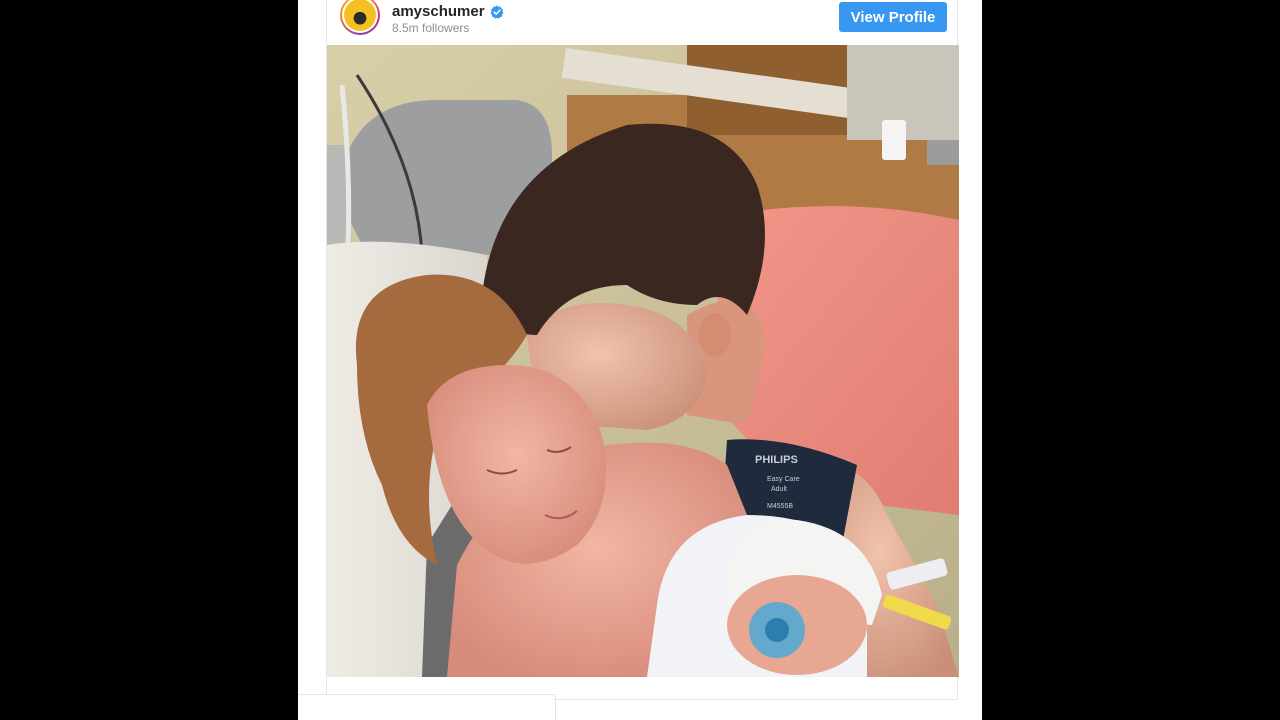 This screenshot has height=720, width=1280. Describe the element at coordinates (427, 707) in the screenshot. I see `embed-footer-bar` at that location.